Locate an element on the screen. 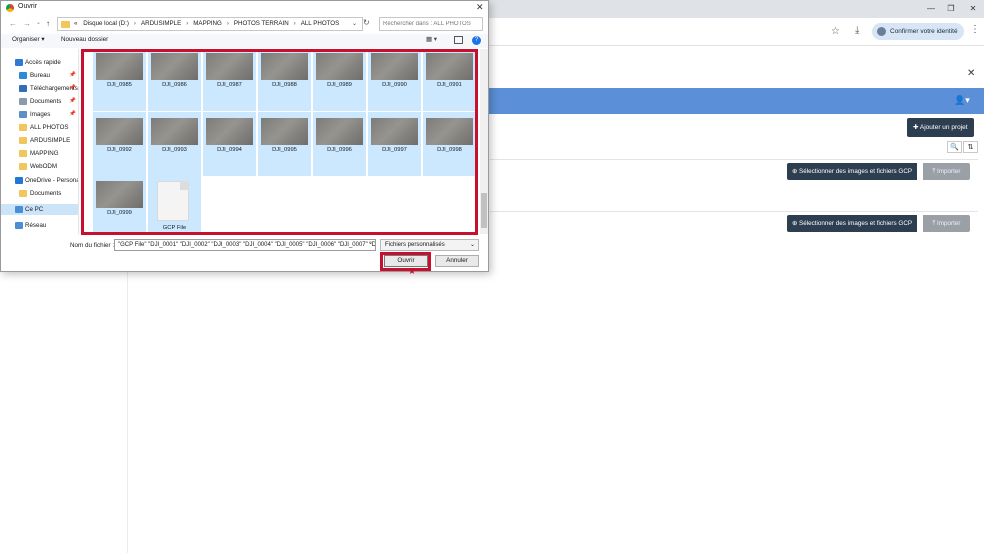 Image resolution: width=984 pixels, height=553 pixels. banner-close-icon: ✕ is located at coordinates (971, 73).